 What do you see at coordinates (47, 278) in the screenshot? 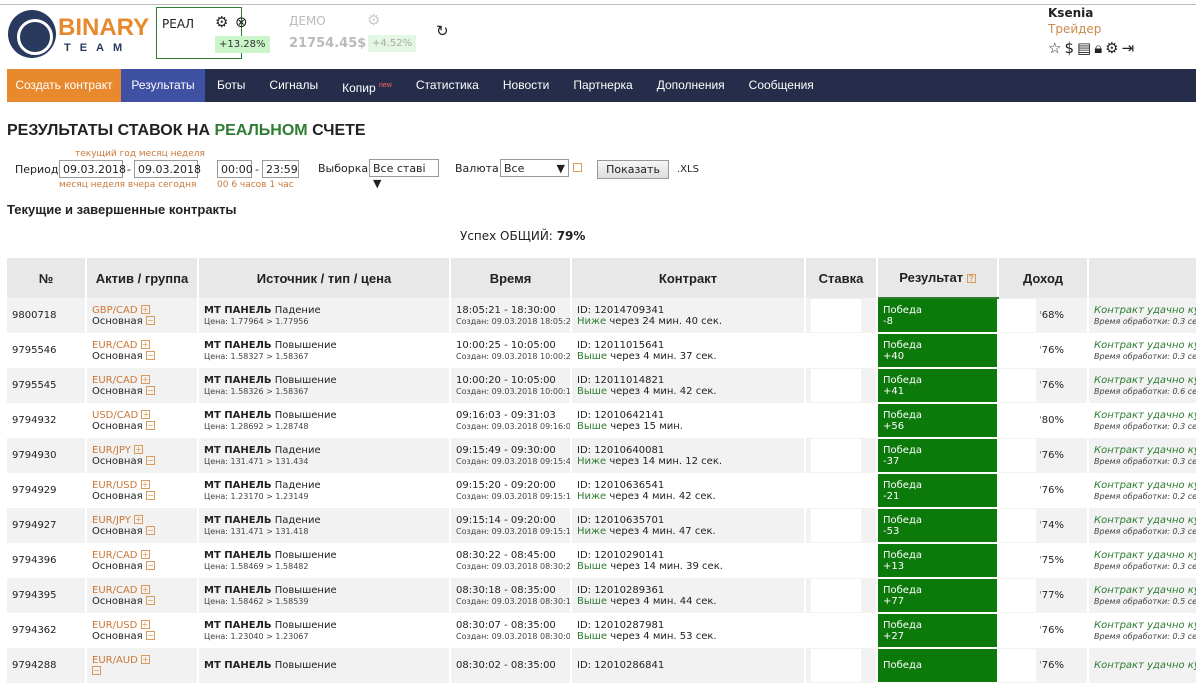
I see `col-number: №` at bounding box center [47, 278].